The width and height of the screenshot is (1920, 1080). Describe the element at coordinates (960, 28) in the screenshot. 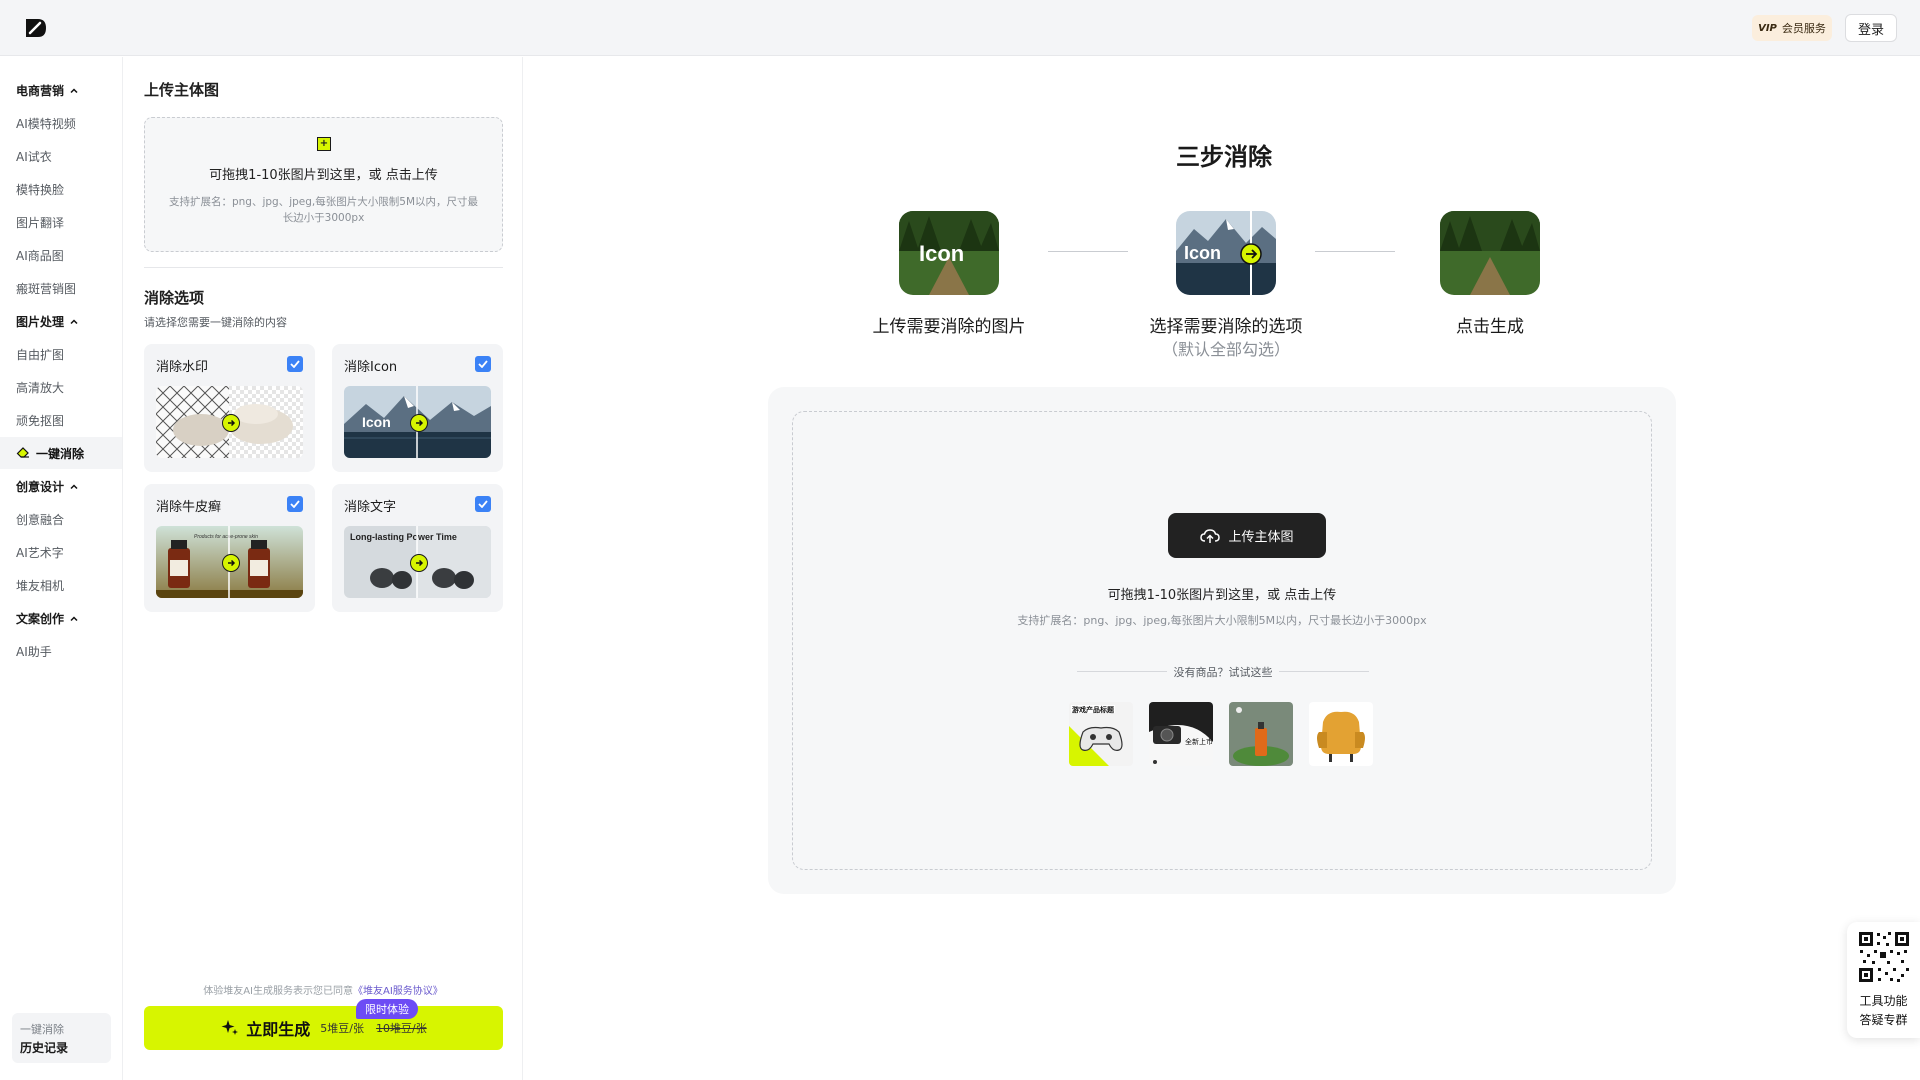

I see `top-header: VIP 会员服务 登录` at that location.